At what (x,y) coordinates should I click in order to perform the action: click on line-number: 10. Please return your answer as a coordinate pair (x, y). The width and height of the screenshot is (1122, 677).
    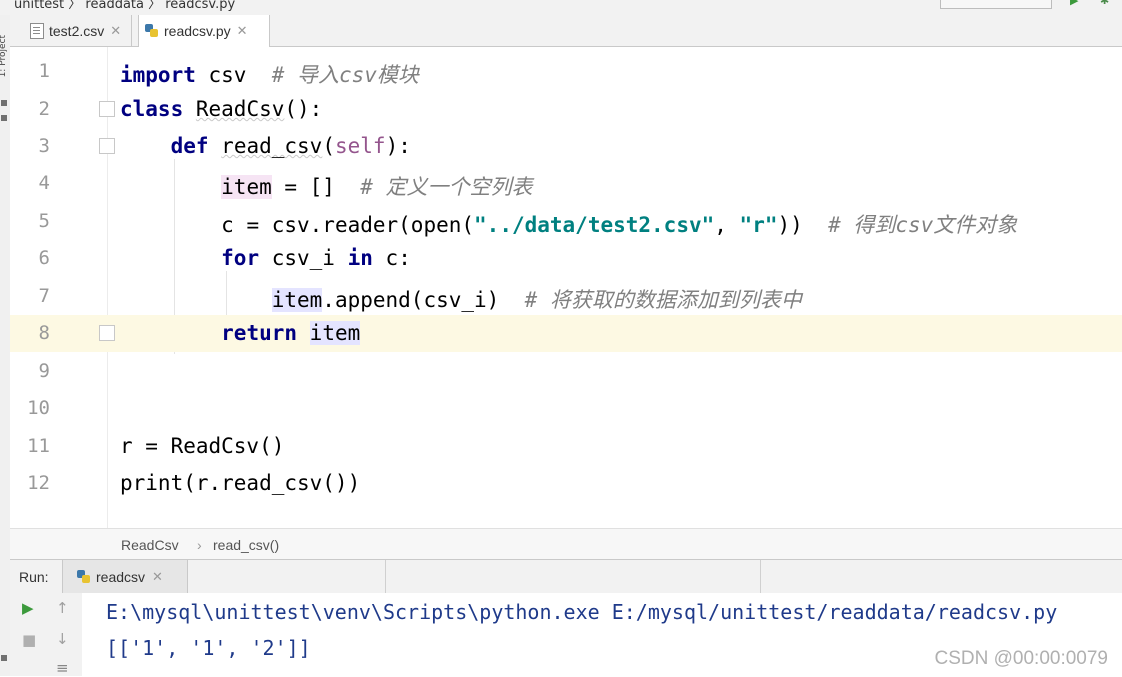
    Looking at the image, I should click on (38, 408).